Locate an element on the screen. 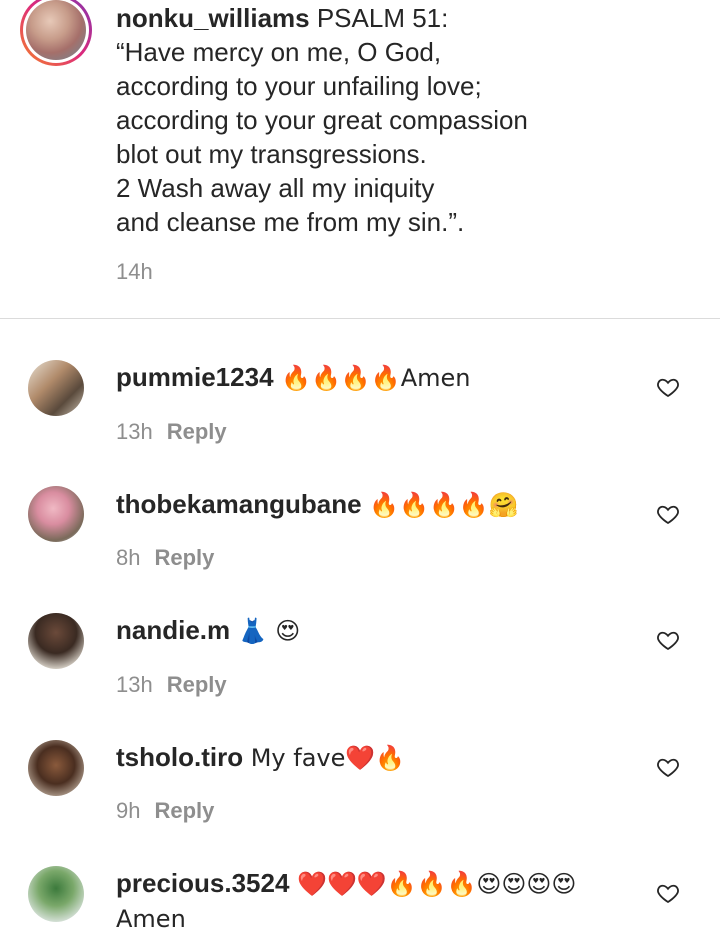 The image size is (720, 941). comment-meta: 8h Reply is located at coordinates (165, 558).